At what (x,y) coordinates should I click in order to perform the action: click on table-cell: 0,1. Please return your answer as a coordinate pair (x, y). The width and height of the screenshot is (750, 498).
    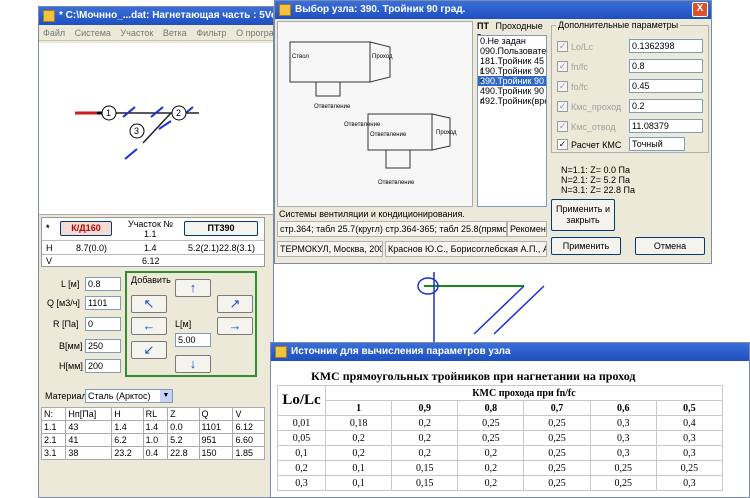
    Looking at the image, I should click on (358, 483).